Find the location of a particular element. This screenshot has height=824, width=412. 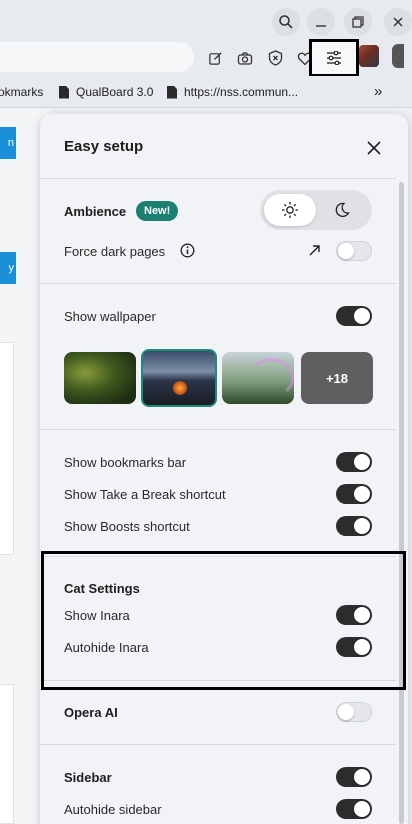

take-break-toggle is located at coordinates (354, 494).